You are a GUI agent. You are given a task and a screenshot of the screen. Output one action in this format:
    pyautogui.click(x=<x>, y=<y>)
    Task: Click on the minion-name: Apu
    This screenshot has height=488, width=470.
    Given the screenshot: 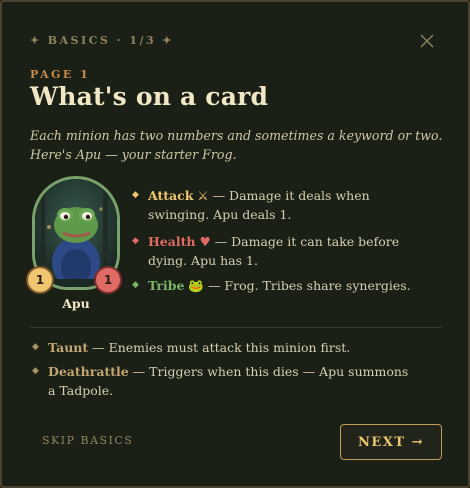 What is the action you would take?
    pyautogui.click(x=76, y=303)
    